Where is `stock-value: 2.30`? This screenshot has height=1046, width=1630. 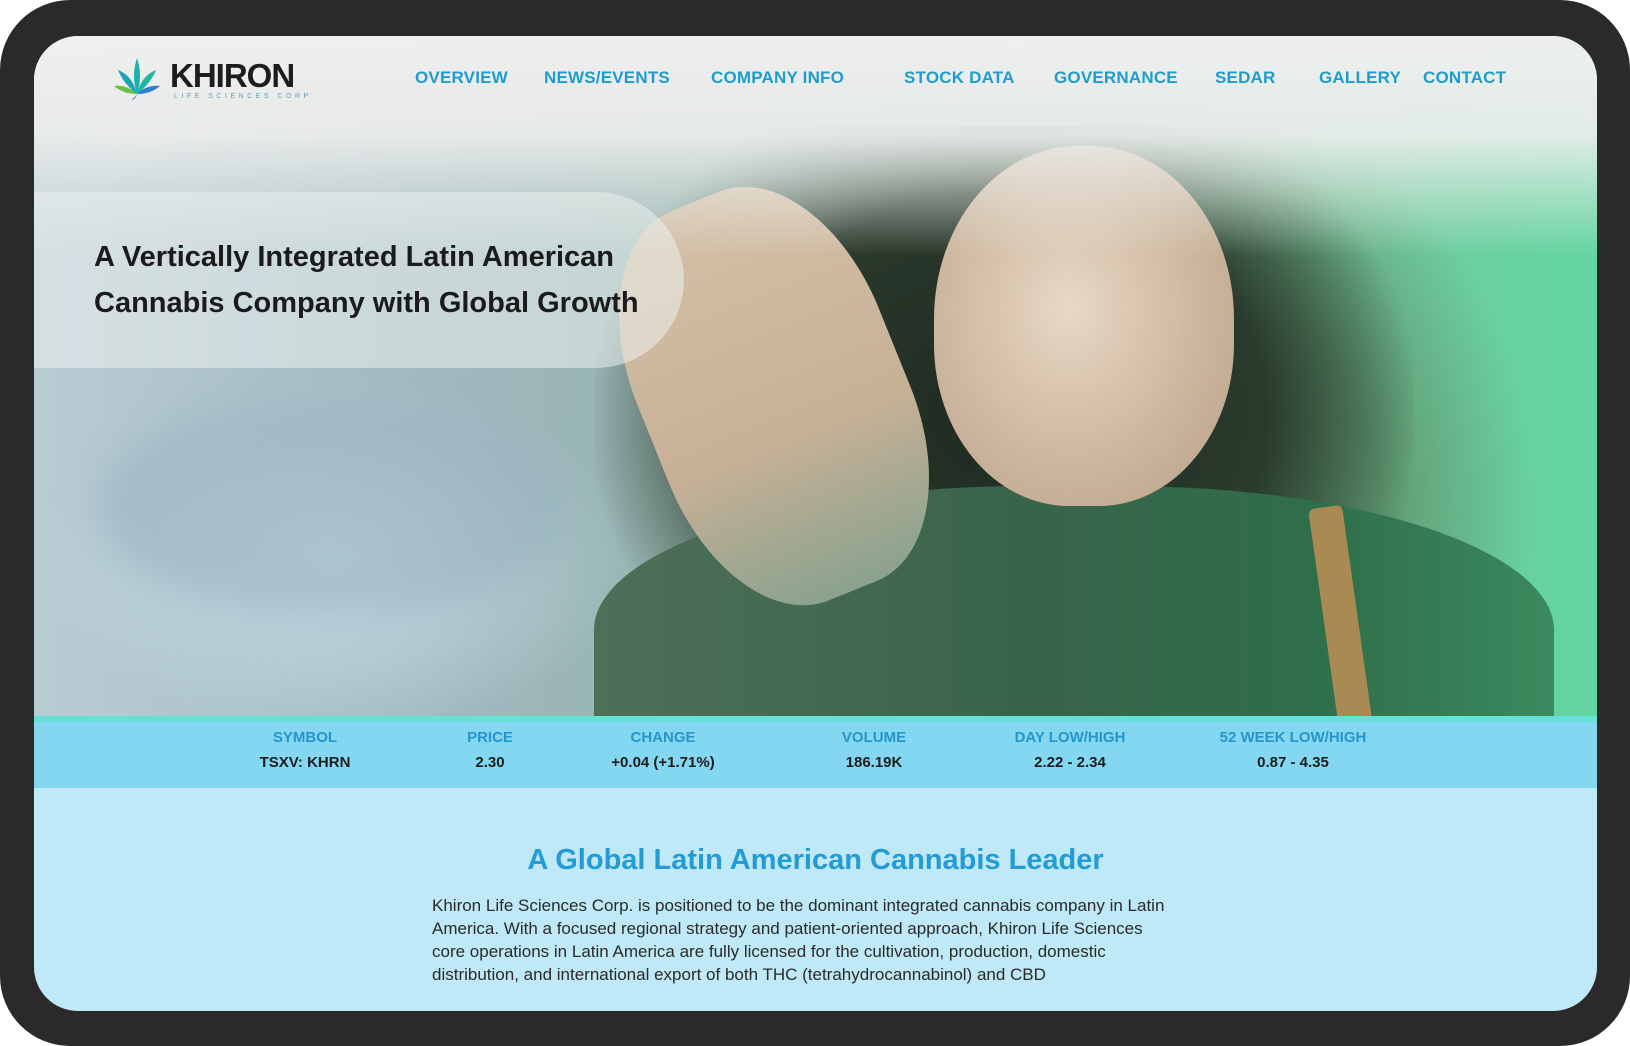 stock-value: 2.30 is located at coordinates (490, 762).